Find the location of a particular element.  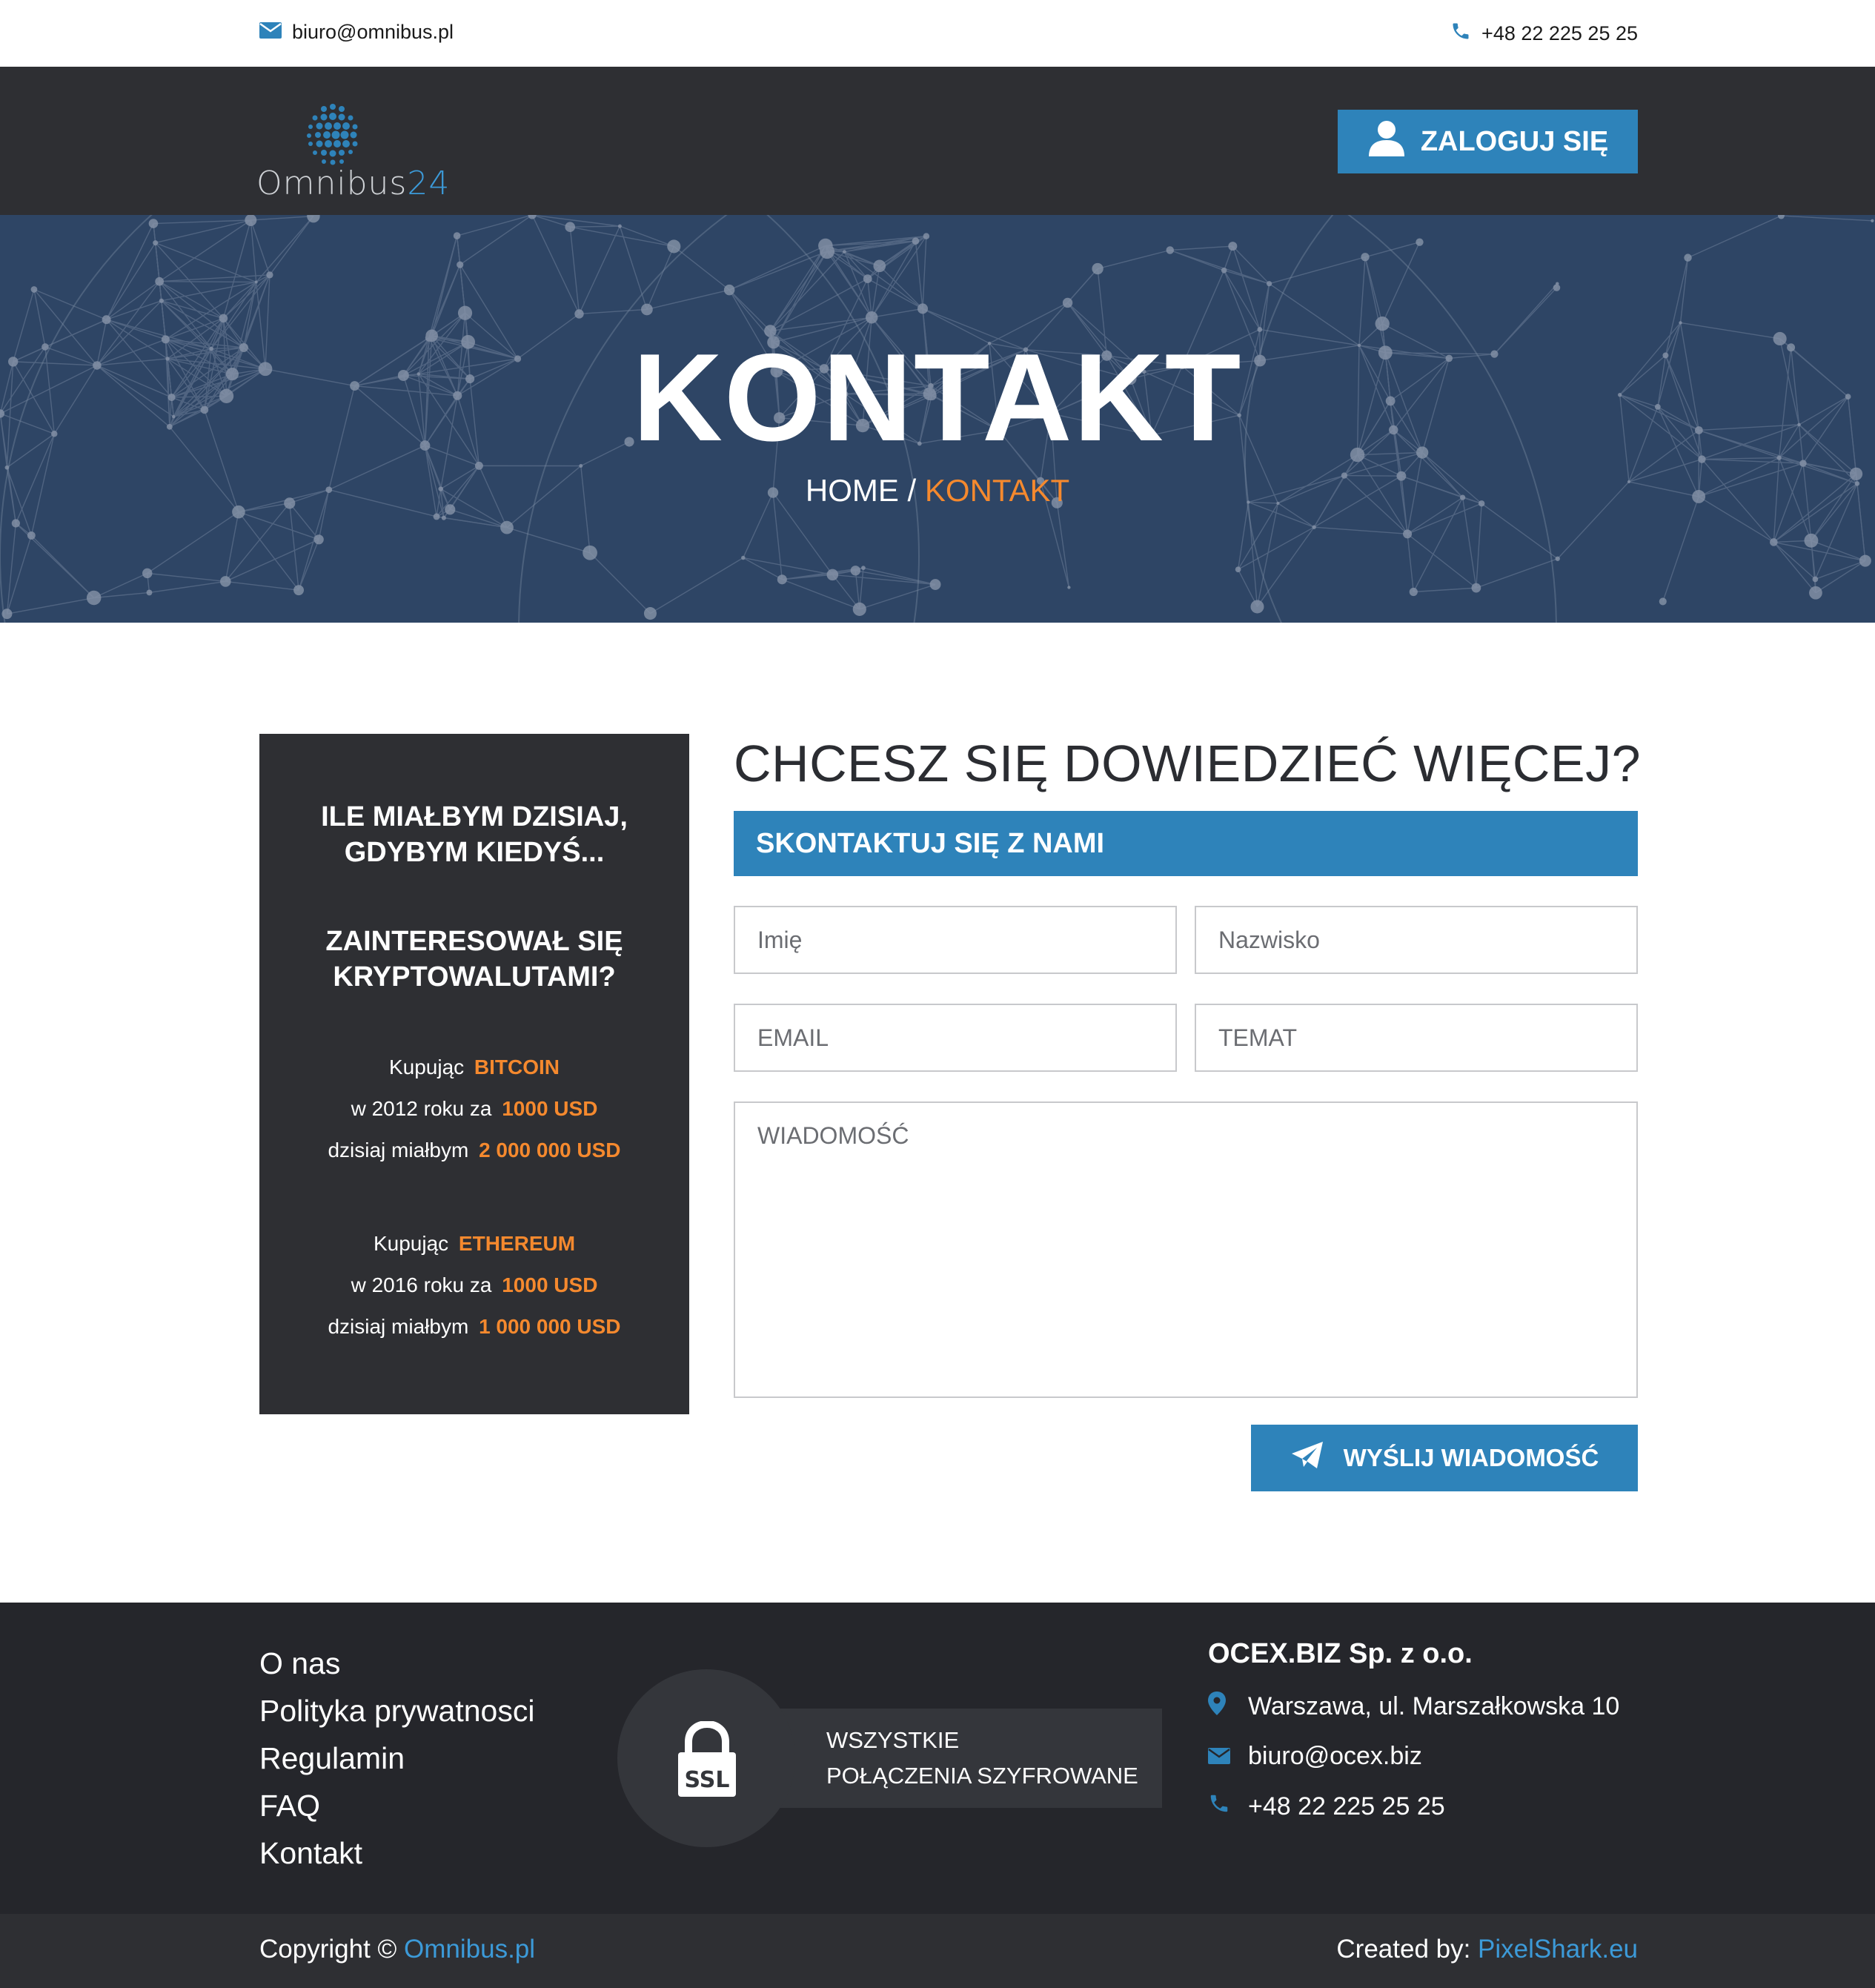

company-email-text: biuro@ocex.biz is located at coordinates (1335, 1756).